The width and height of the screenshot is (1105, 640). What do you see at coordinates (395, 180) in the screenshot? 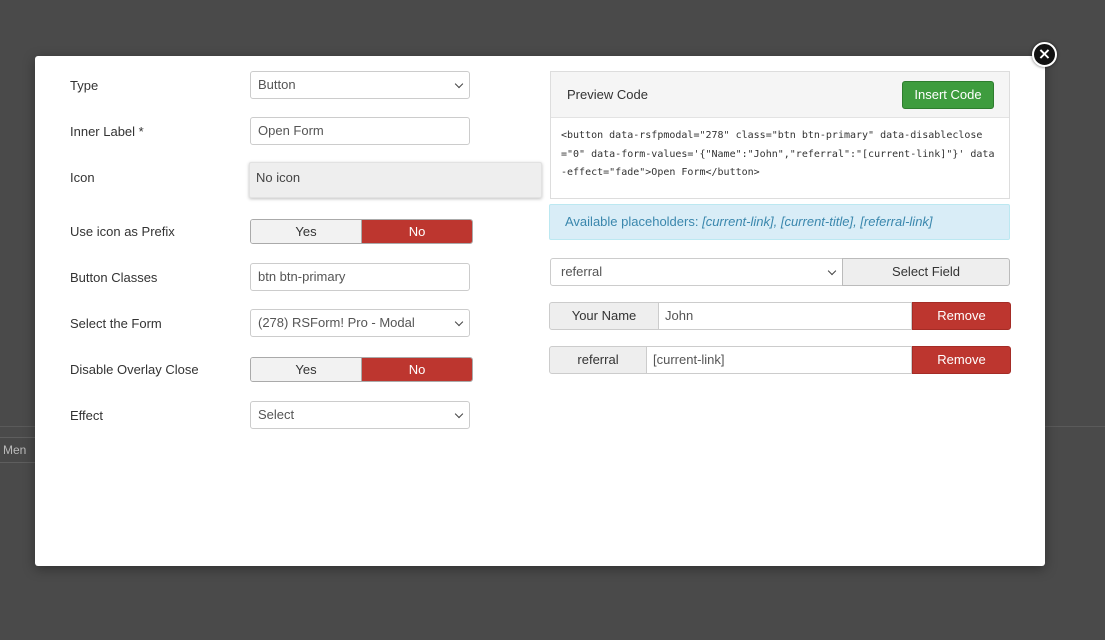
I see `icon-picker: No icon` at bounding box center [395, 180].